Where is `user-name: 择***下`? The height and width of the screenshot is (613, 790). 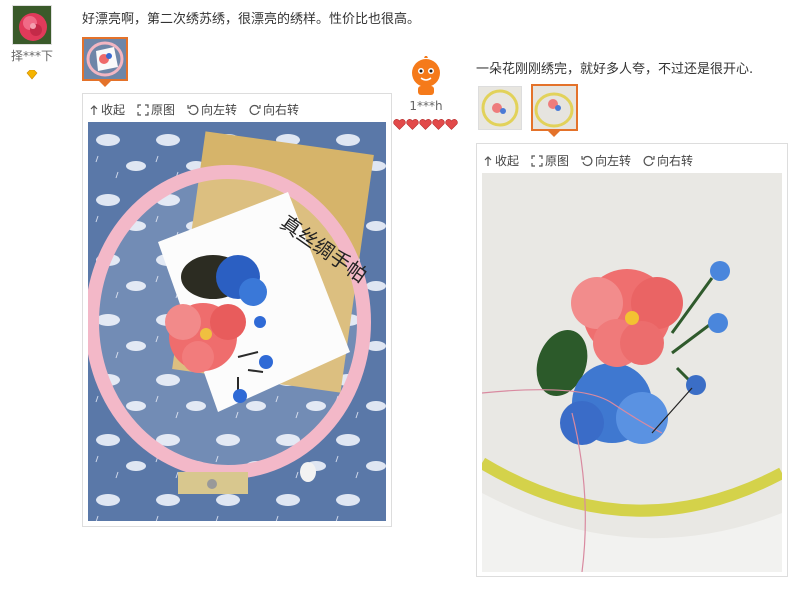 user-name: 择***下 is located at coordinates (31, 56).